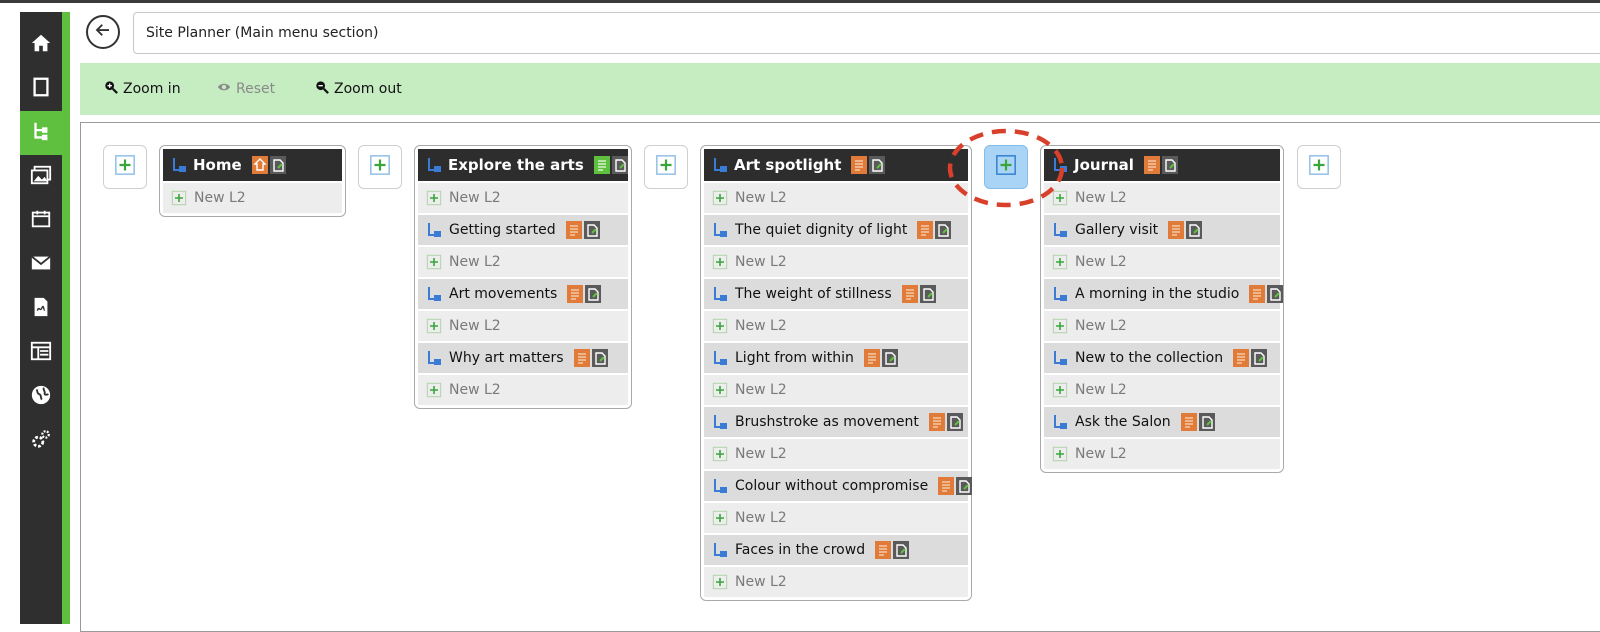  What do you see at coordinates (800, 1) in the screenshot?
I see `top-bar` at bounding box center [800, 1].